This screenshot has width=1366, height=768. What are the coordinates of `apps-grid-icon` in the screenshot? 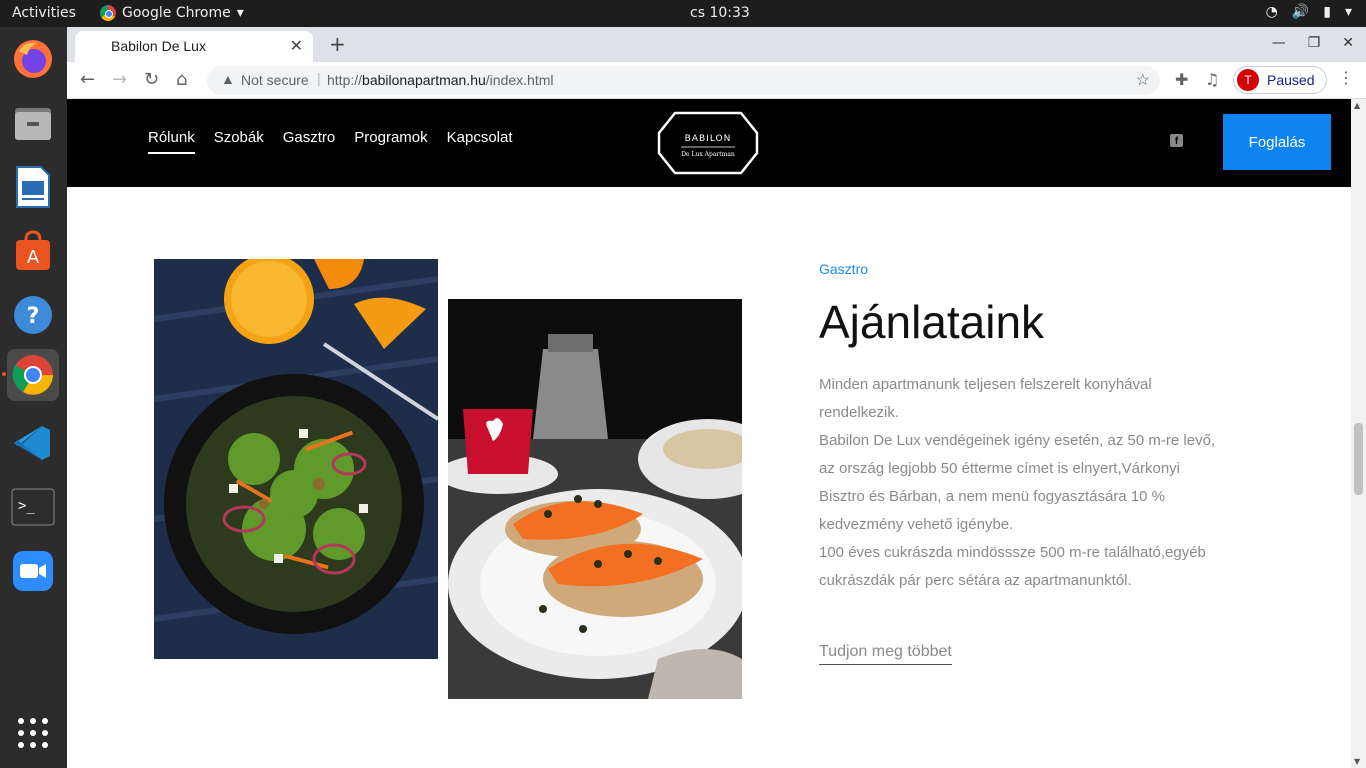 It's located at (33, 733).